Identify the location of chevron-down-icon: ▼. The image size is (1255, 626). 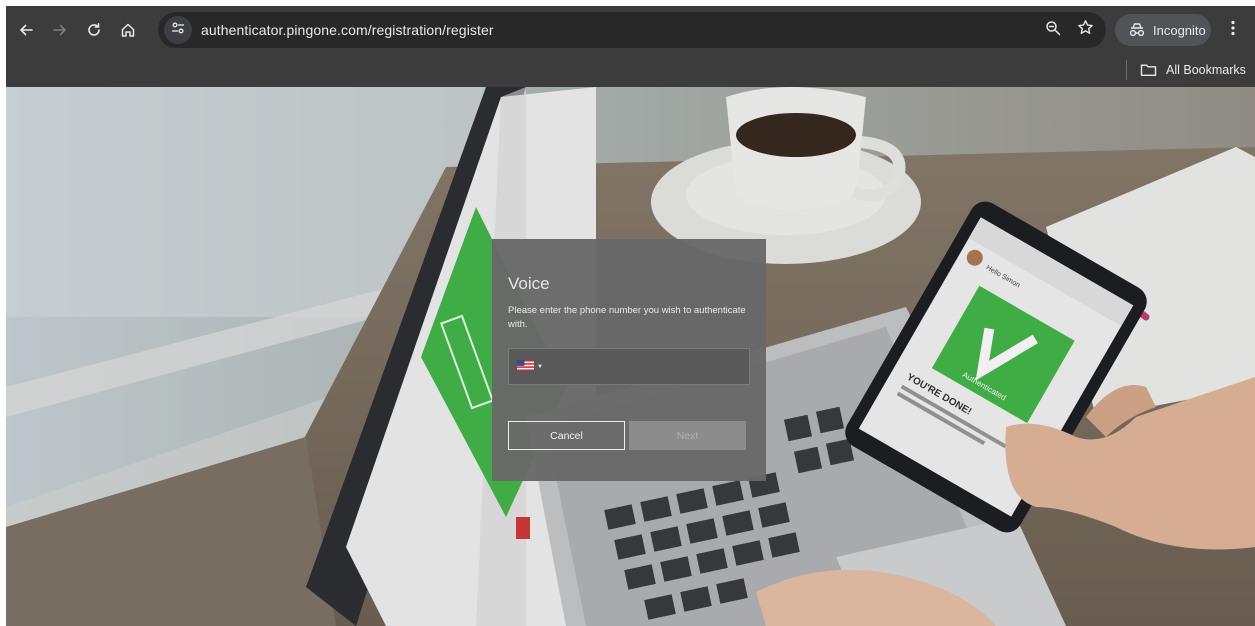
(540, 367).